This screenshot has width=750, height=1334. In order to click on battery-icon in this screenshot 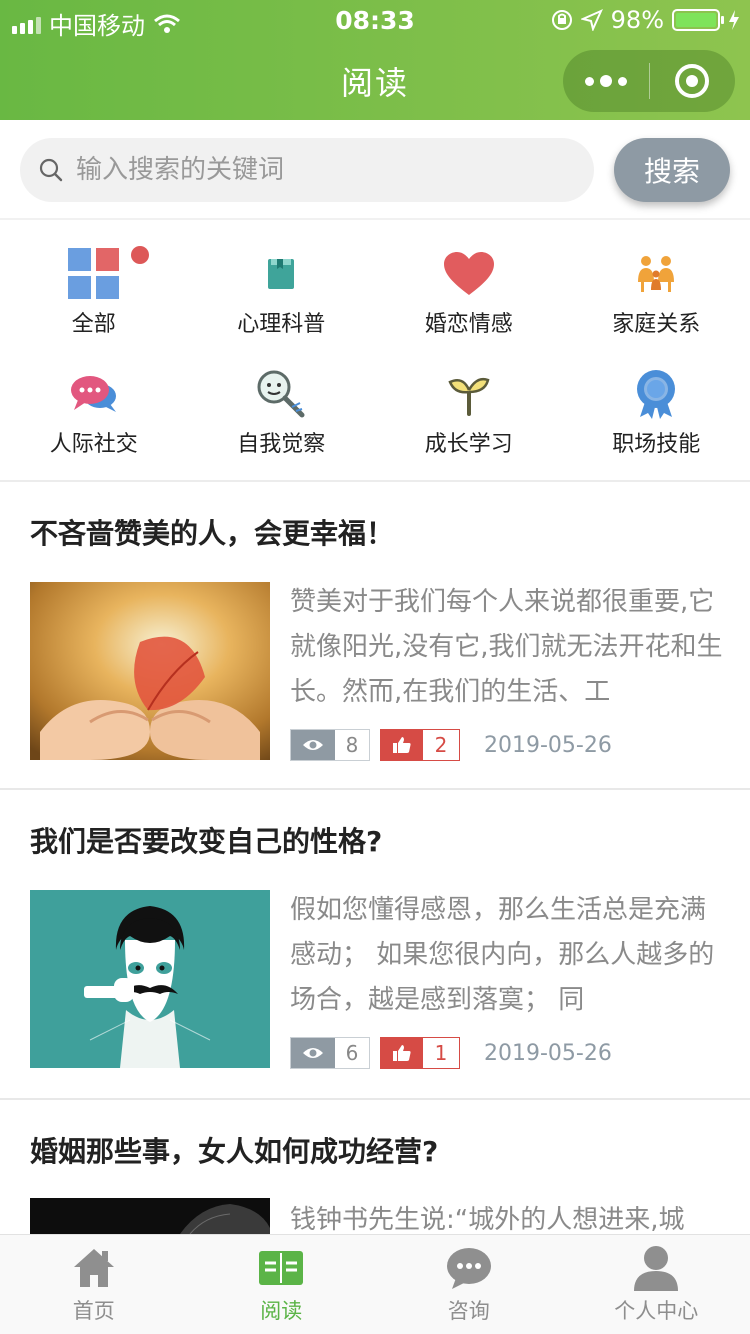, I will do `click(698, 20)`.